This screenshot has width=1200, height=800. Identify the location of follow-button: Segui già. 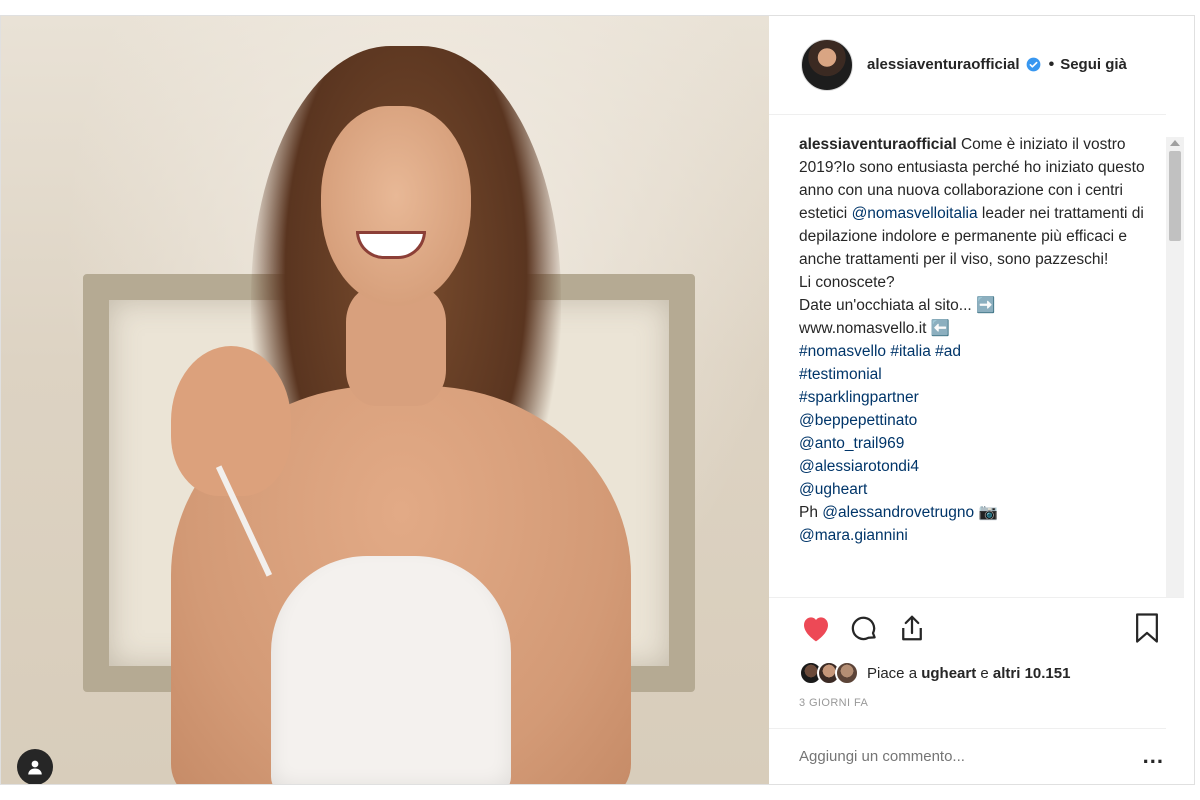
(1093, 64).